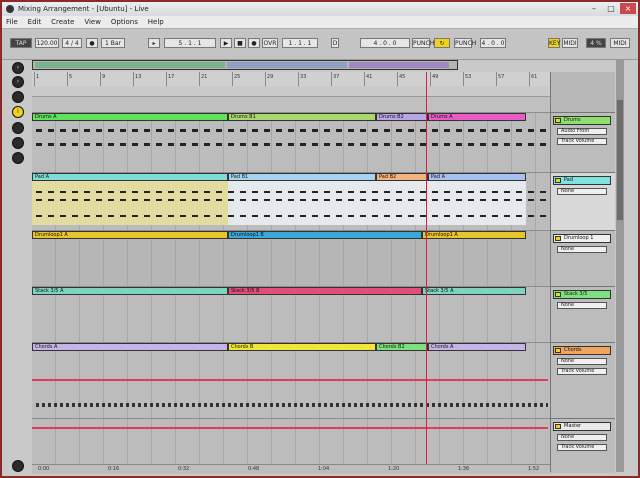 This screenshot has width=640, height=478. What do you see at coordinates (628, 8) in the screenshot?
I see `close-button: ×` at bounding box center [628, 8].